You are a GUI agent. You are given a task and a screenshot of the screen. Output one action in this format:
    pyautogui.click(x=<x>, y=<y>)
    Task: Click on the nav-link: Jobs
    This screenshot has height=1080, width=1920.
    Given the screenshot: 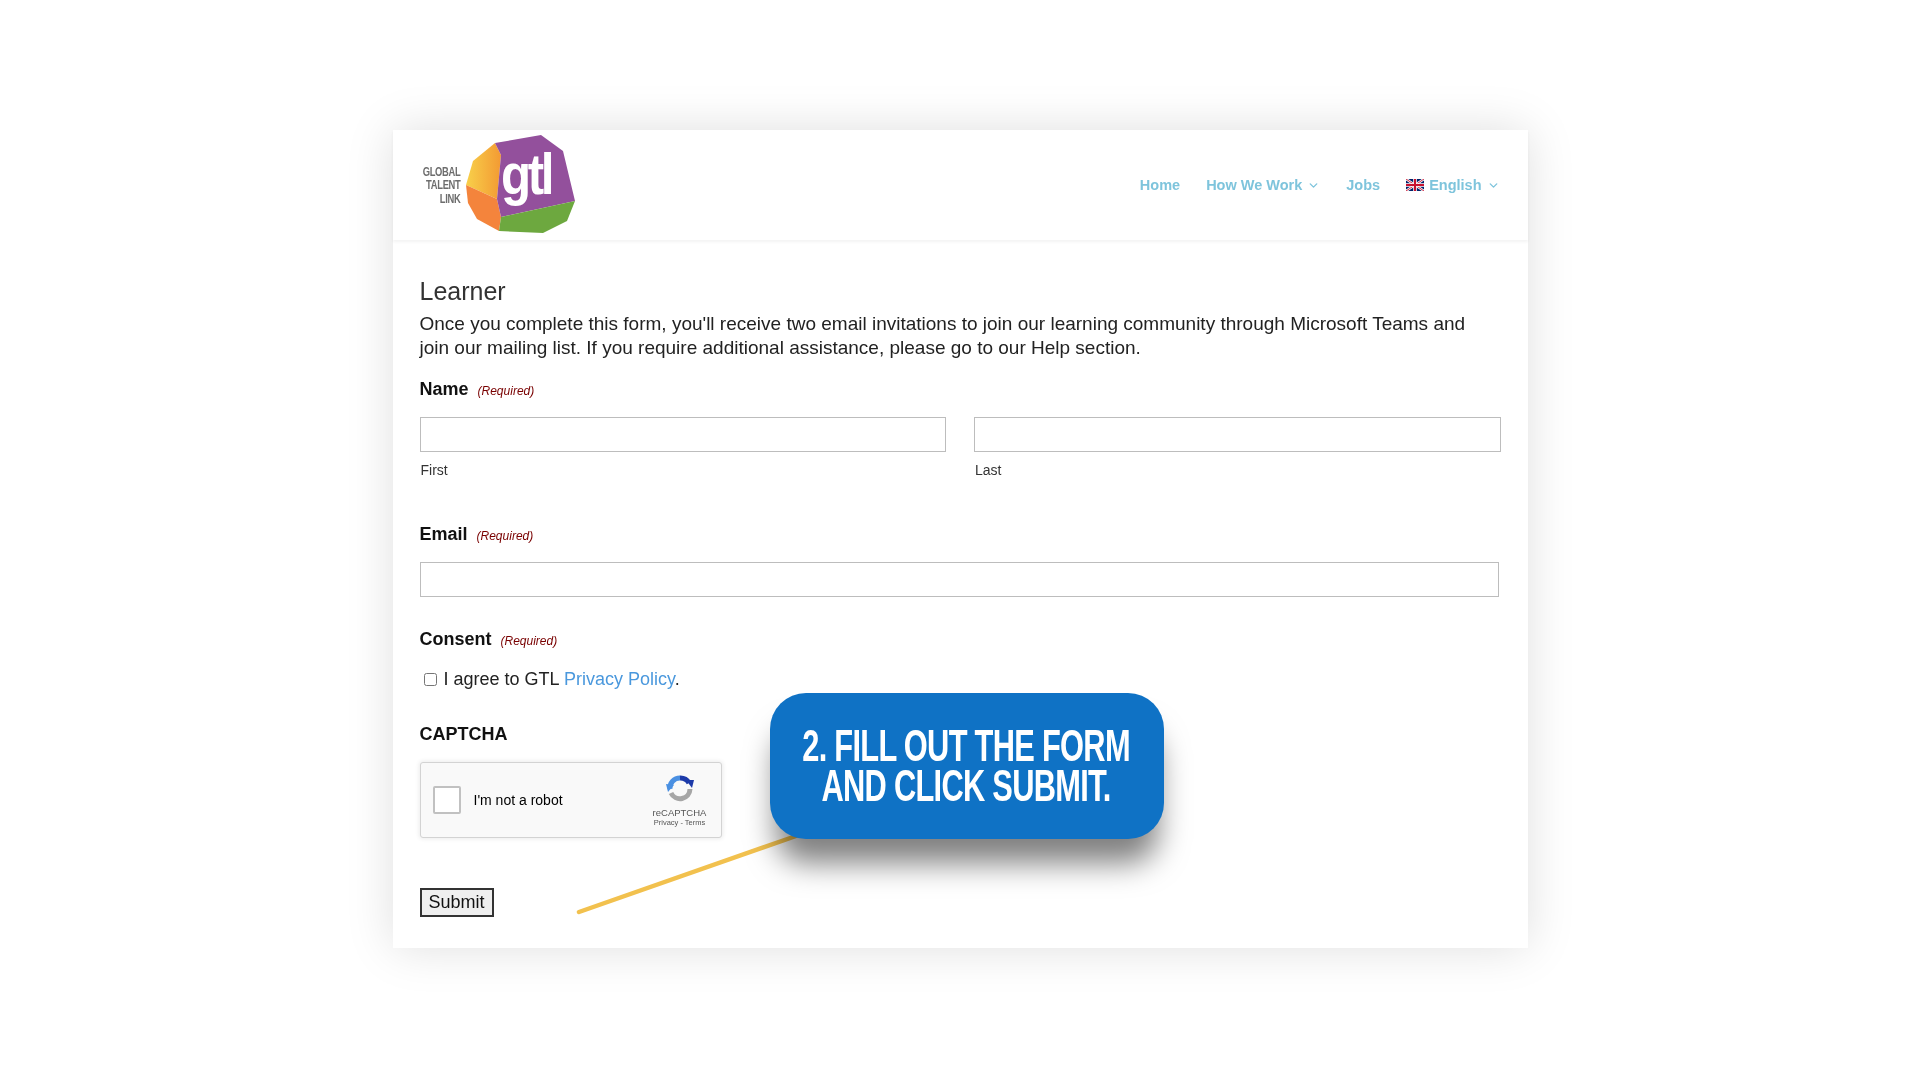 What is the action you would take?
    pyautogui.click(x=1363, y=185)
    